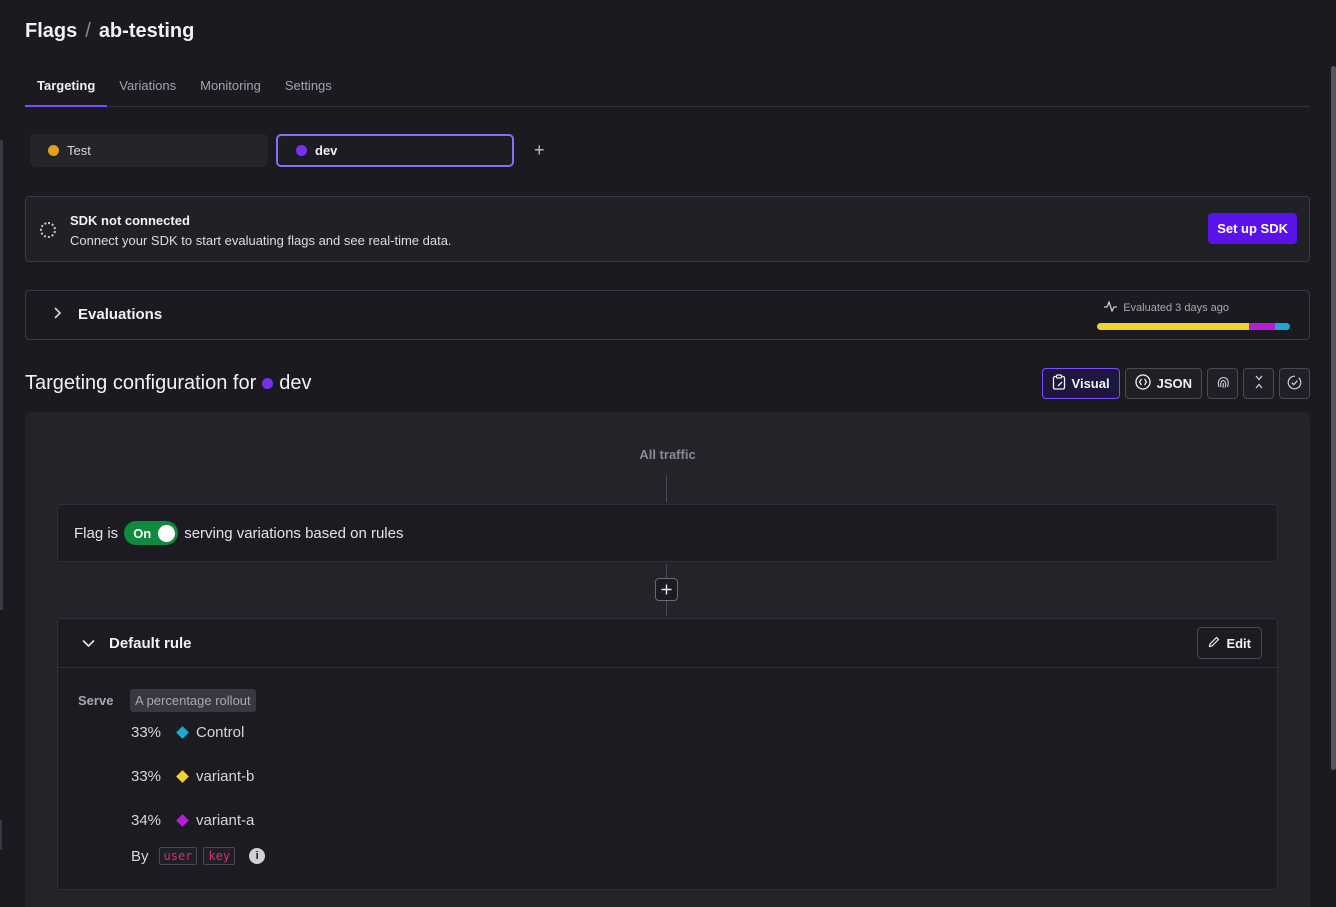 This screenshot has height=907, width=1336. Describe the element at coordinates (192, 776) in the screenshot. I see `rollout-variation-row: 33% variant-b` at that location.